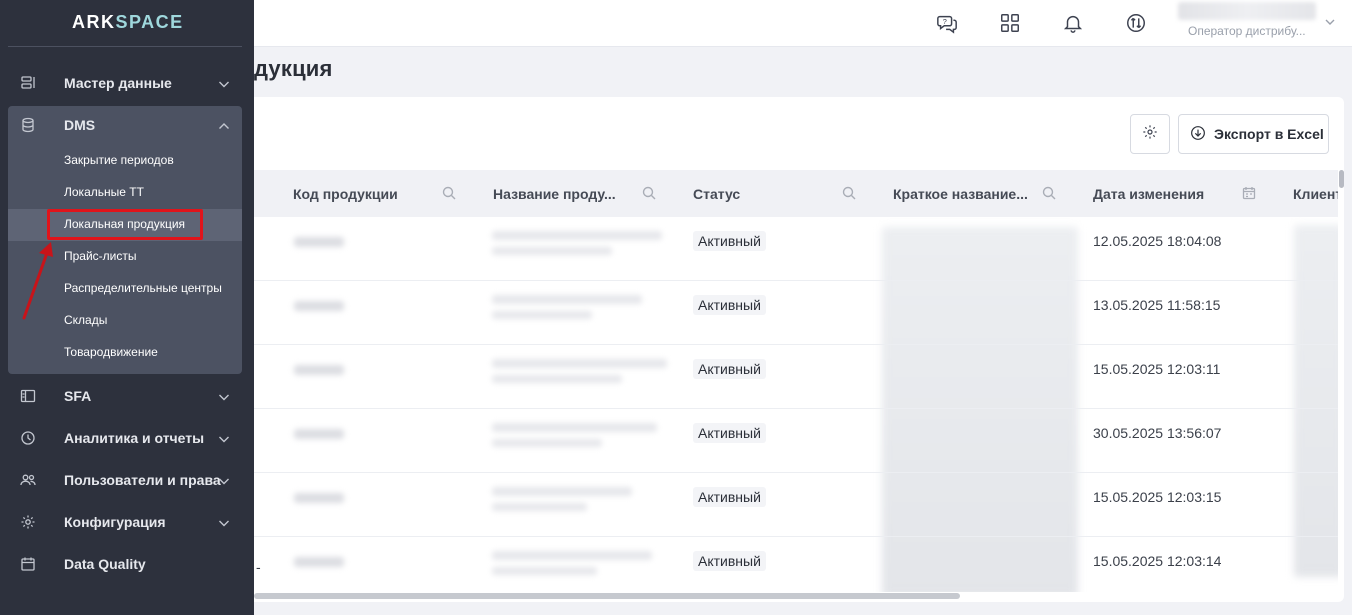 The height and width of the screenshot is (615, 1352). What do you see at coordinates (1249, 195) in the screenshot?
I see `calendar-icon` at bounding box center [1249, 195].